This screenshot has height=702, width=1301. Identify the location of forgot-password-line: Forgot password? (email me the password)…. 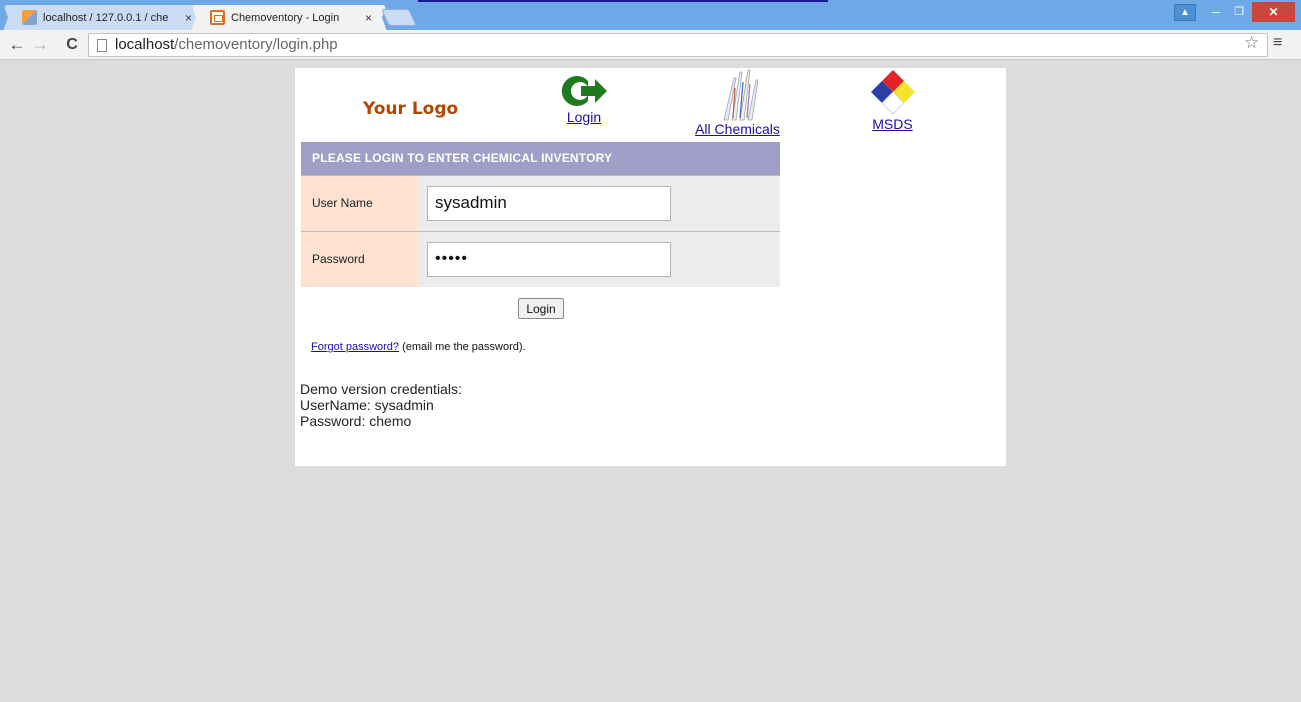
(418, 347).